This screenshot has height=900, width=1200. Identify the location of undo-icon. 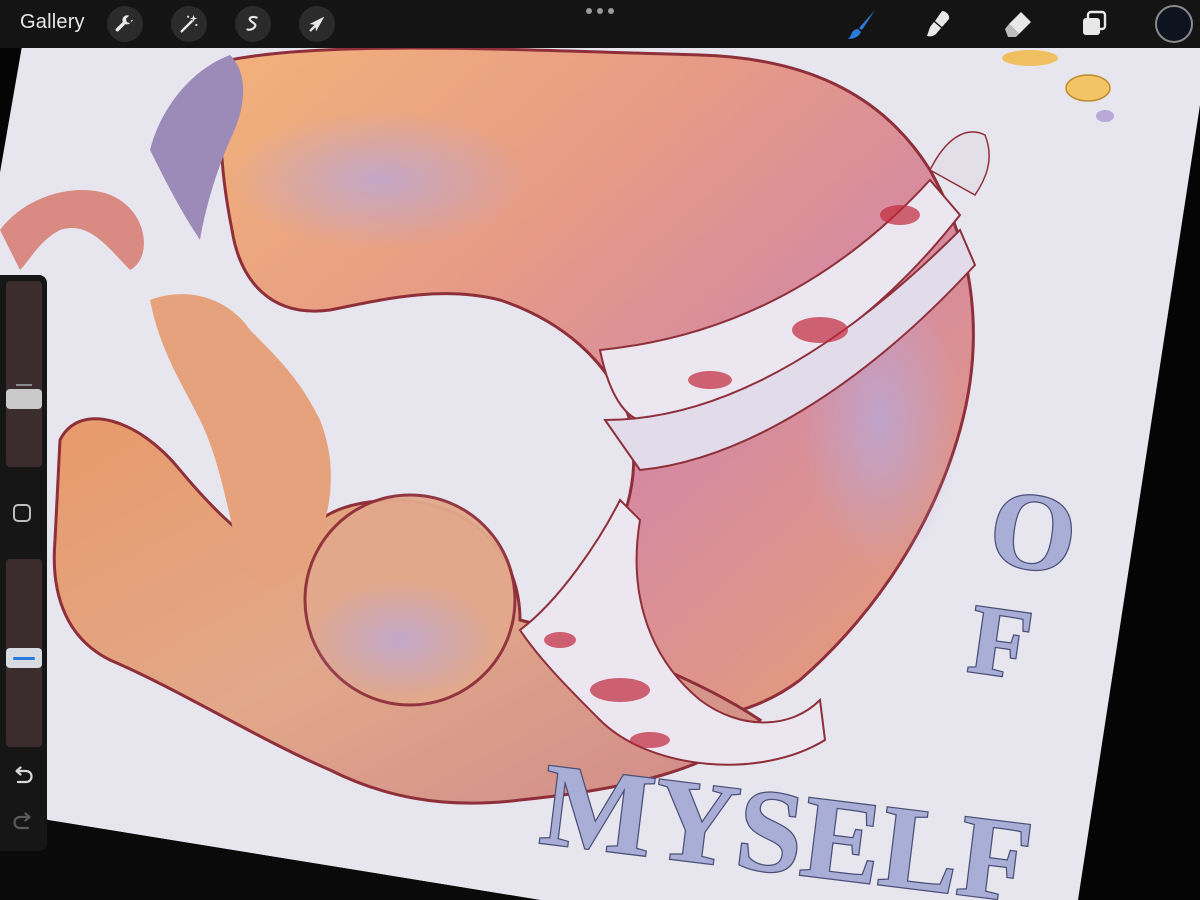
(24, 775).